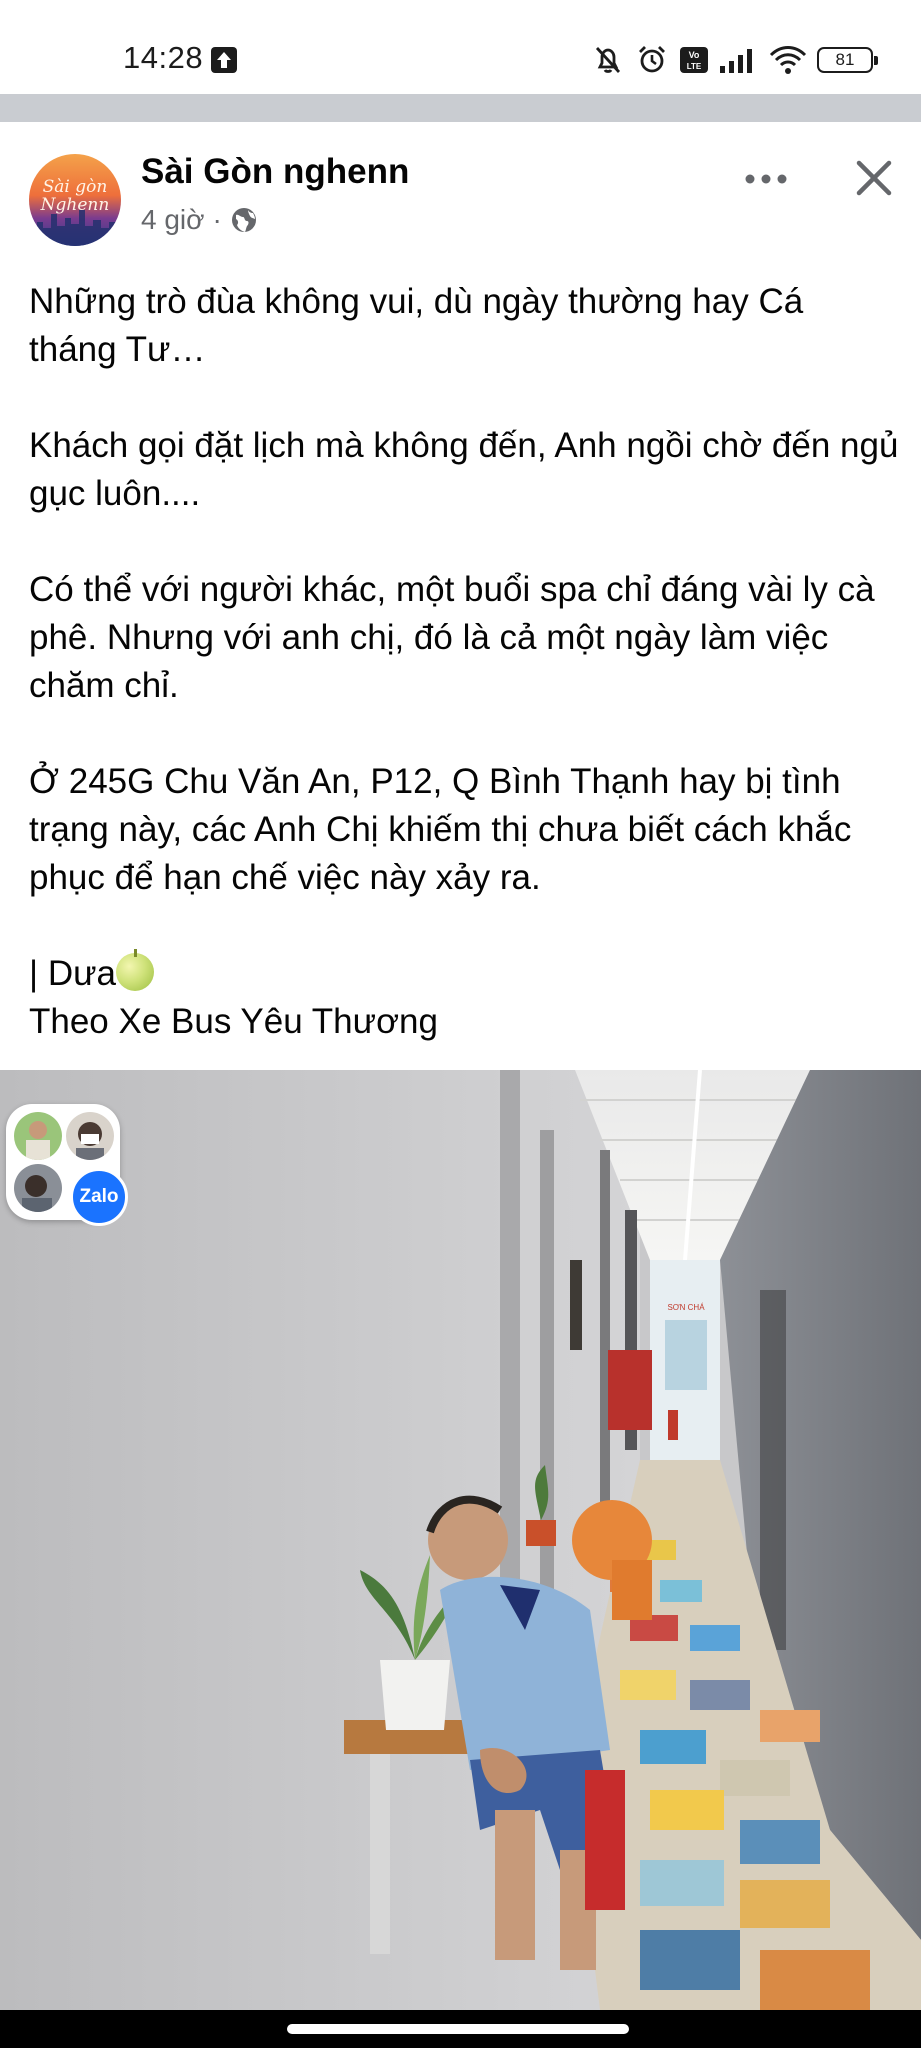  I want to click on post-source: Theo Xe Bus Yêu Thương, so click(233, 1021).